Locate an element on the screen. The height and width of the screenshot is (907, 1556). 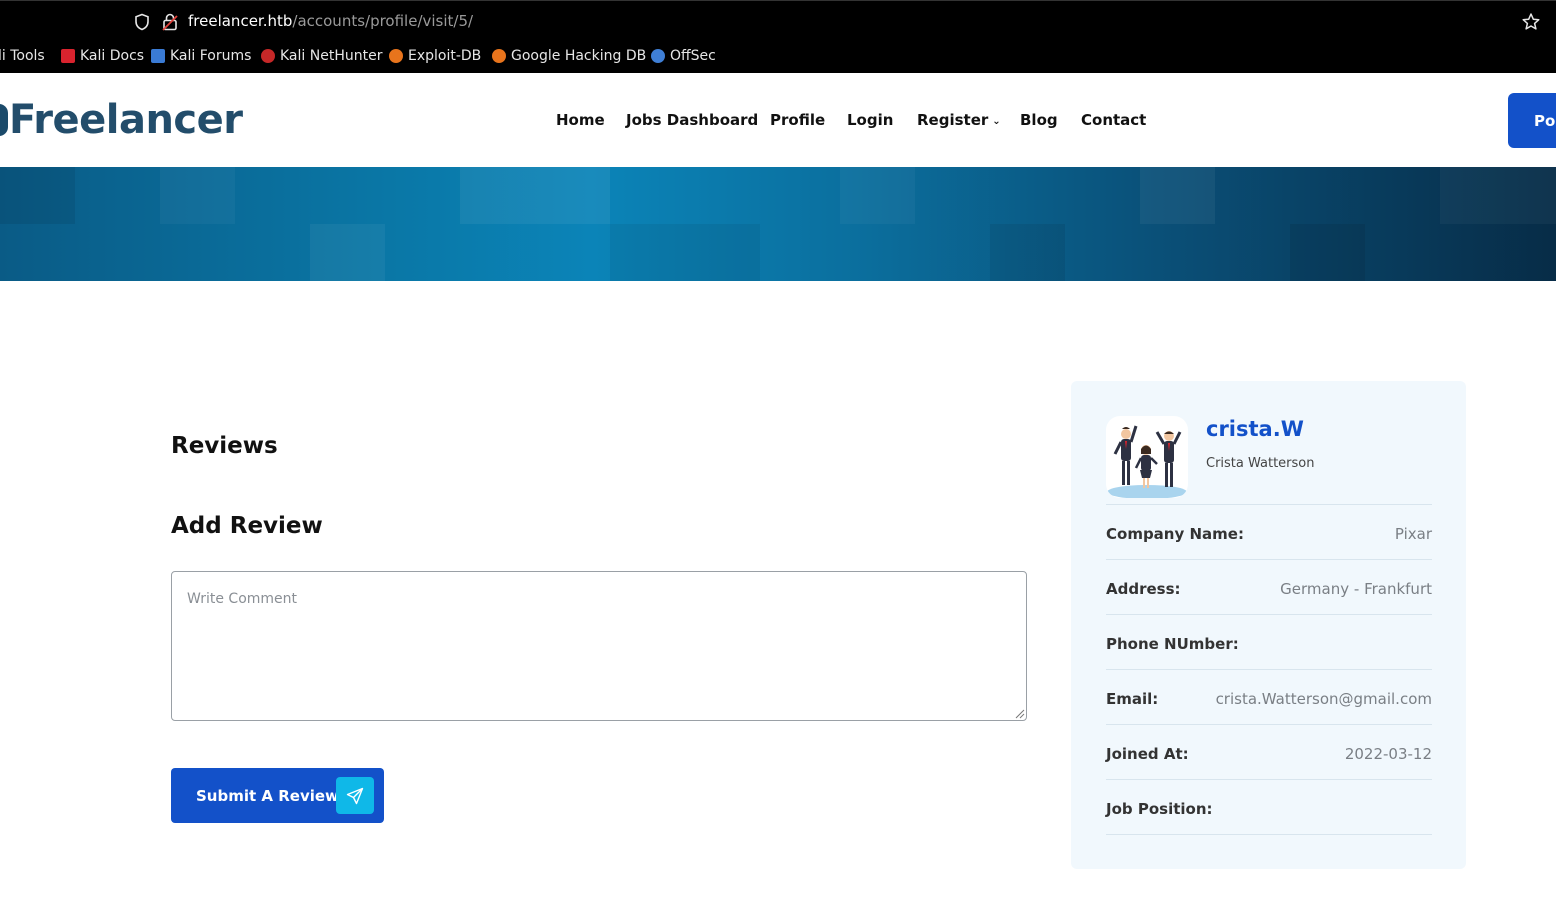
bookmark-kali-nethunter: Kali NetHunter is located at coordinates (321, 56).